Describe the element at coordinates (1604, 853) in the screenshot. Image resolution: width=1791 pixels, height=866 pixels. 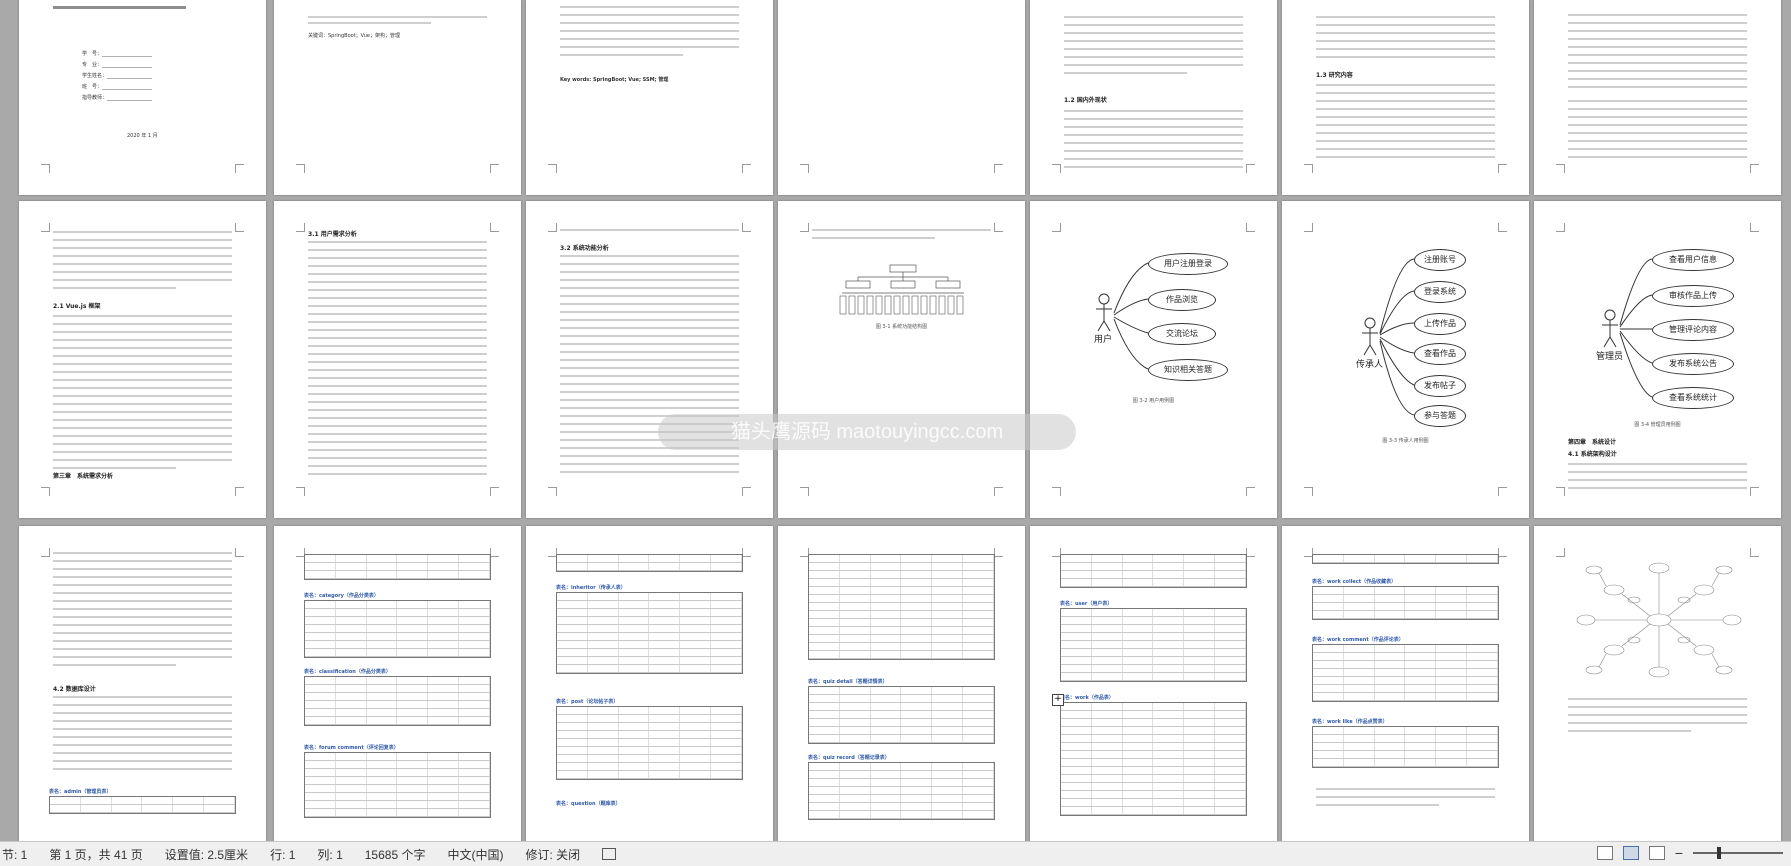
I see `read-mode-icon` at that location.